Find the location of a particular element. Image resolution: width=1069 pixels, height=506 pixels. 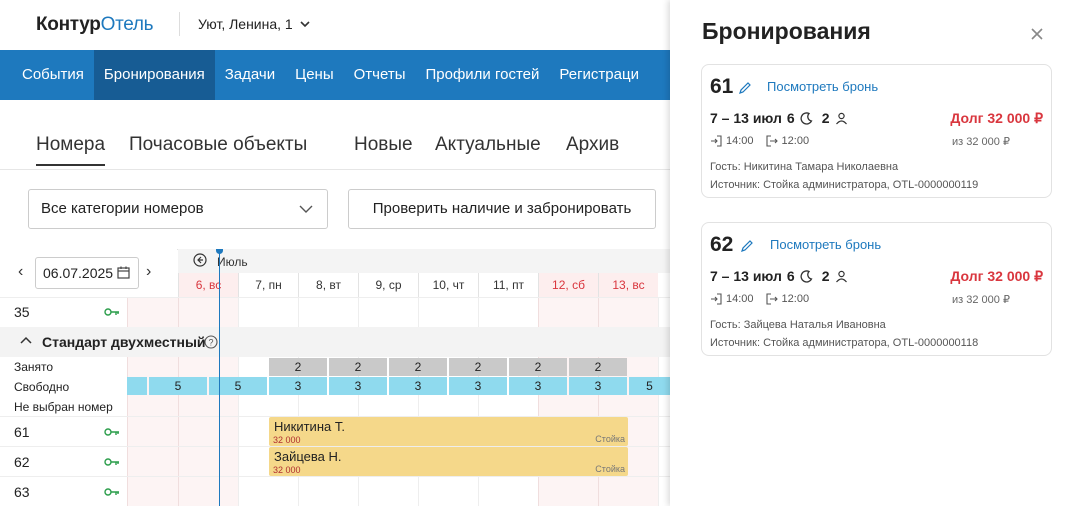

nav-item-prices: Цены is located at coordinates (314, 75).